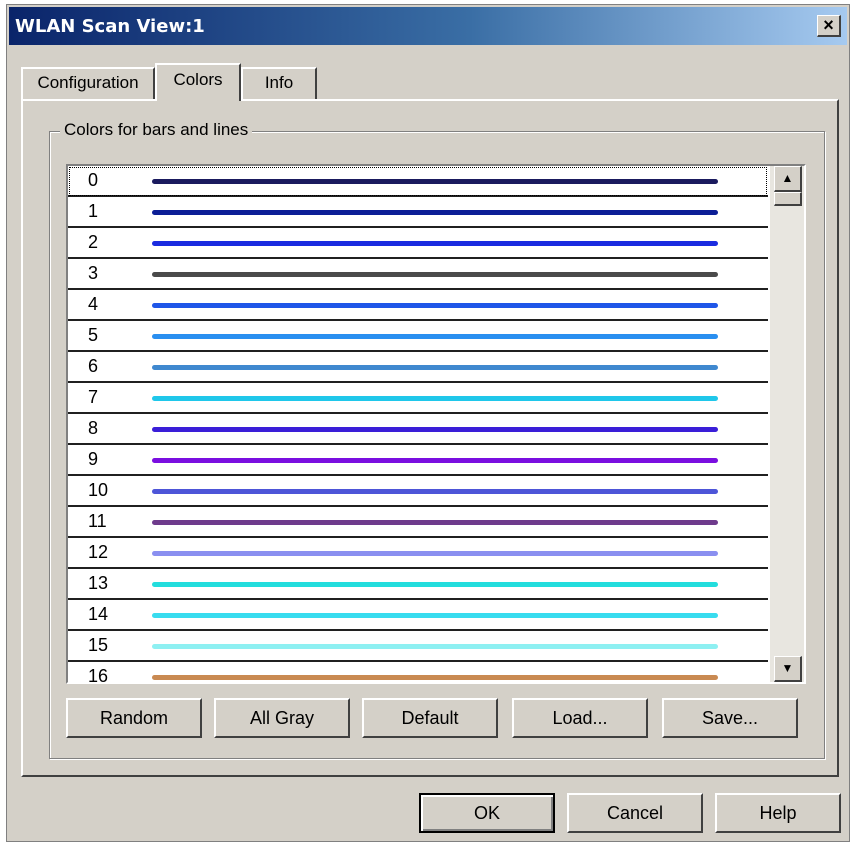 Image resolution: width=856 pixels, height=846 pixels. I want to click on color-row: 9, so click(418, 460).